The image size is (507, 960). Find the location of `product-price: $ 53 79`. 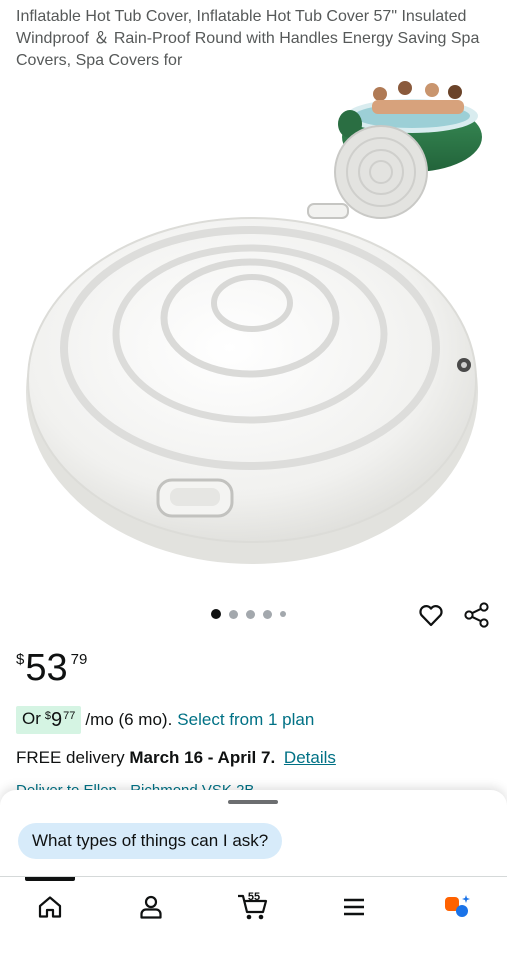

product-price: $ 53 79 is located at coordinates (51, 668).